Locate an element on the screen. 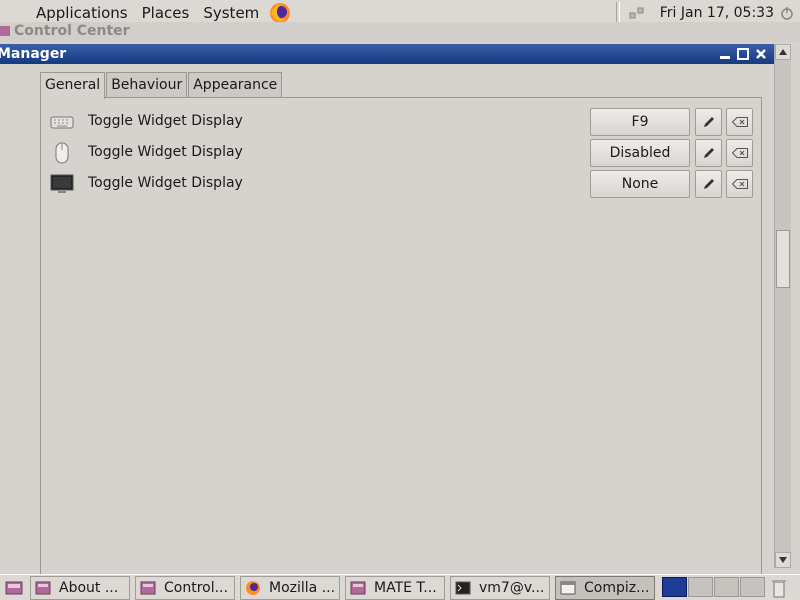 This screenshot has width=800, height=600. tab-bar: General Behaviour Appearance is located at coordinates (161, 85).